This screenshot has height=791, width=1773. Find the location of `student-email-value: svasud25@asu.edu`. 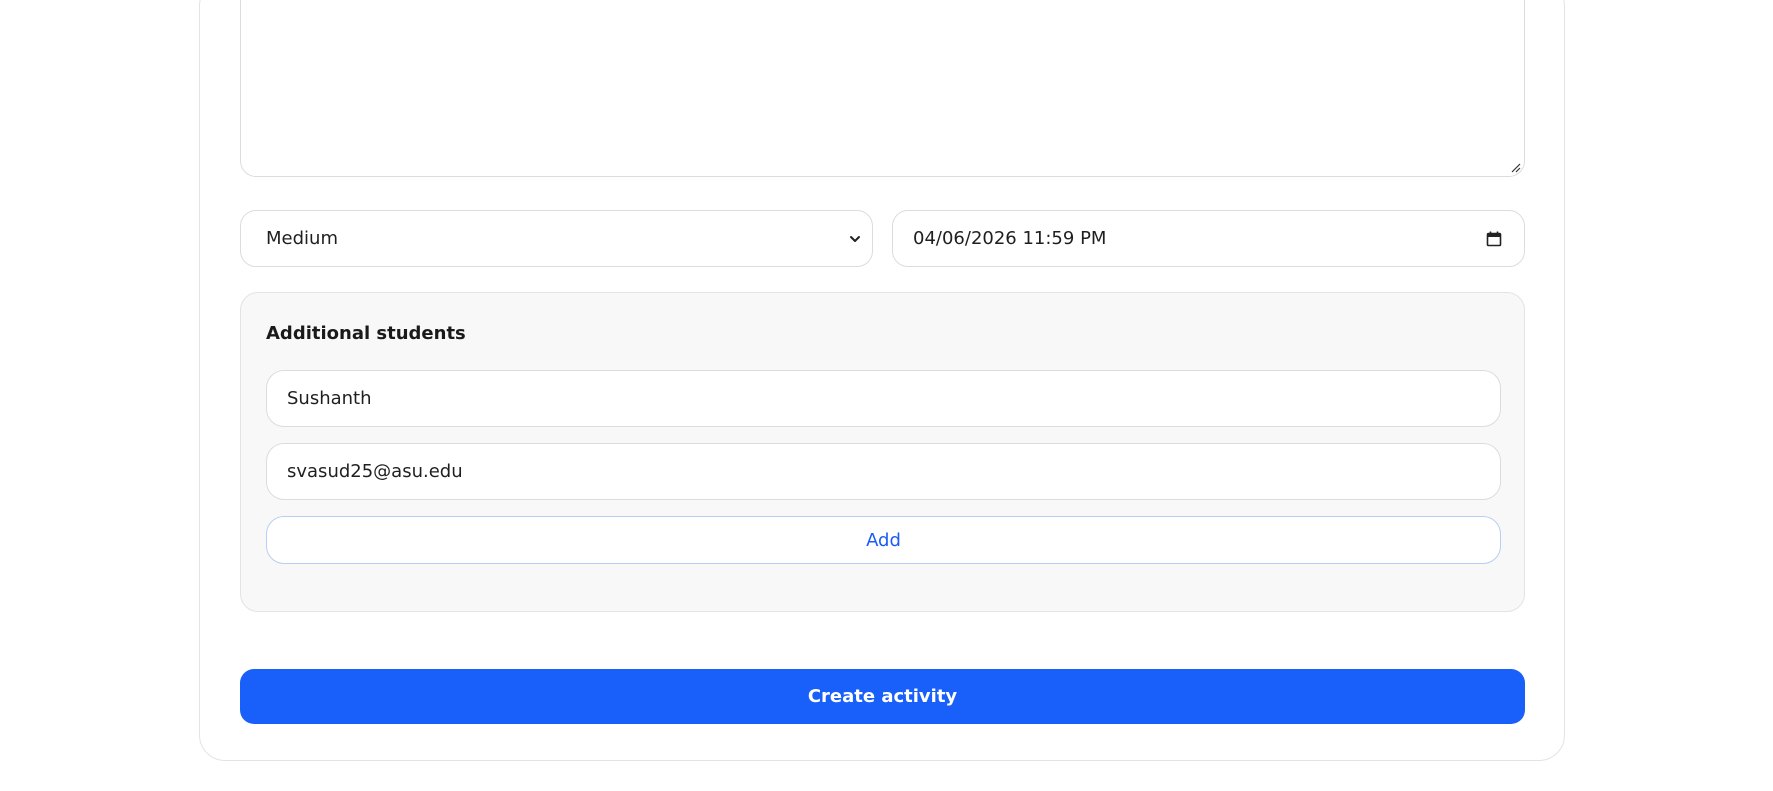

student-email-value: svasud25@asu.edu is located at coordinates (375, 471).